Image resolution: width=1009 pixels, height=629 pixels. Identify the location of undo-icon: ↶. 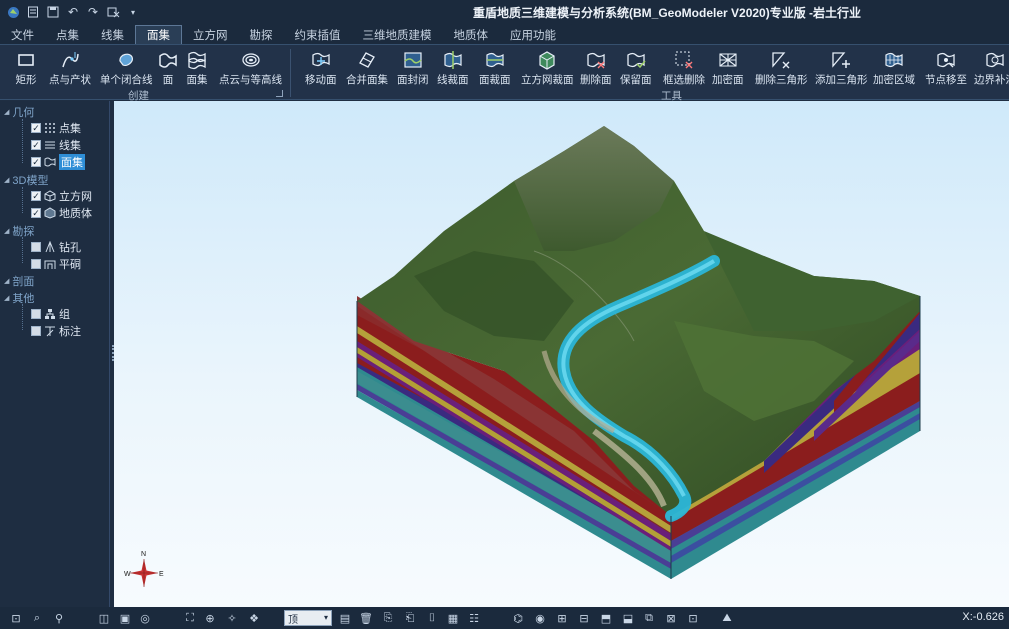
(73, 12).